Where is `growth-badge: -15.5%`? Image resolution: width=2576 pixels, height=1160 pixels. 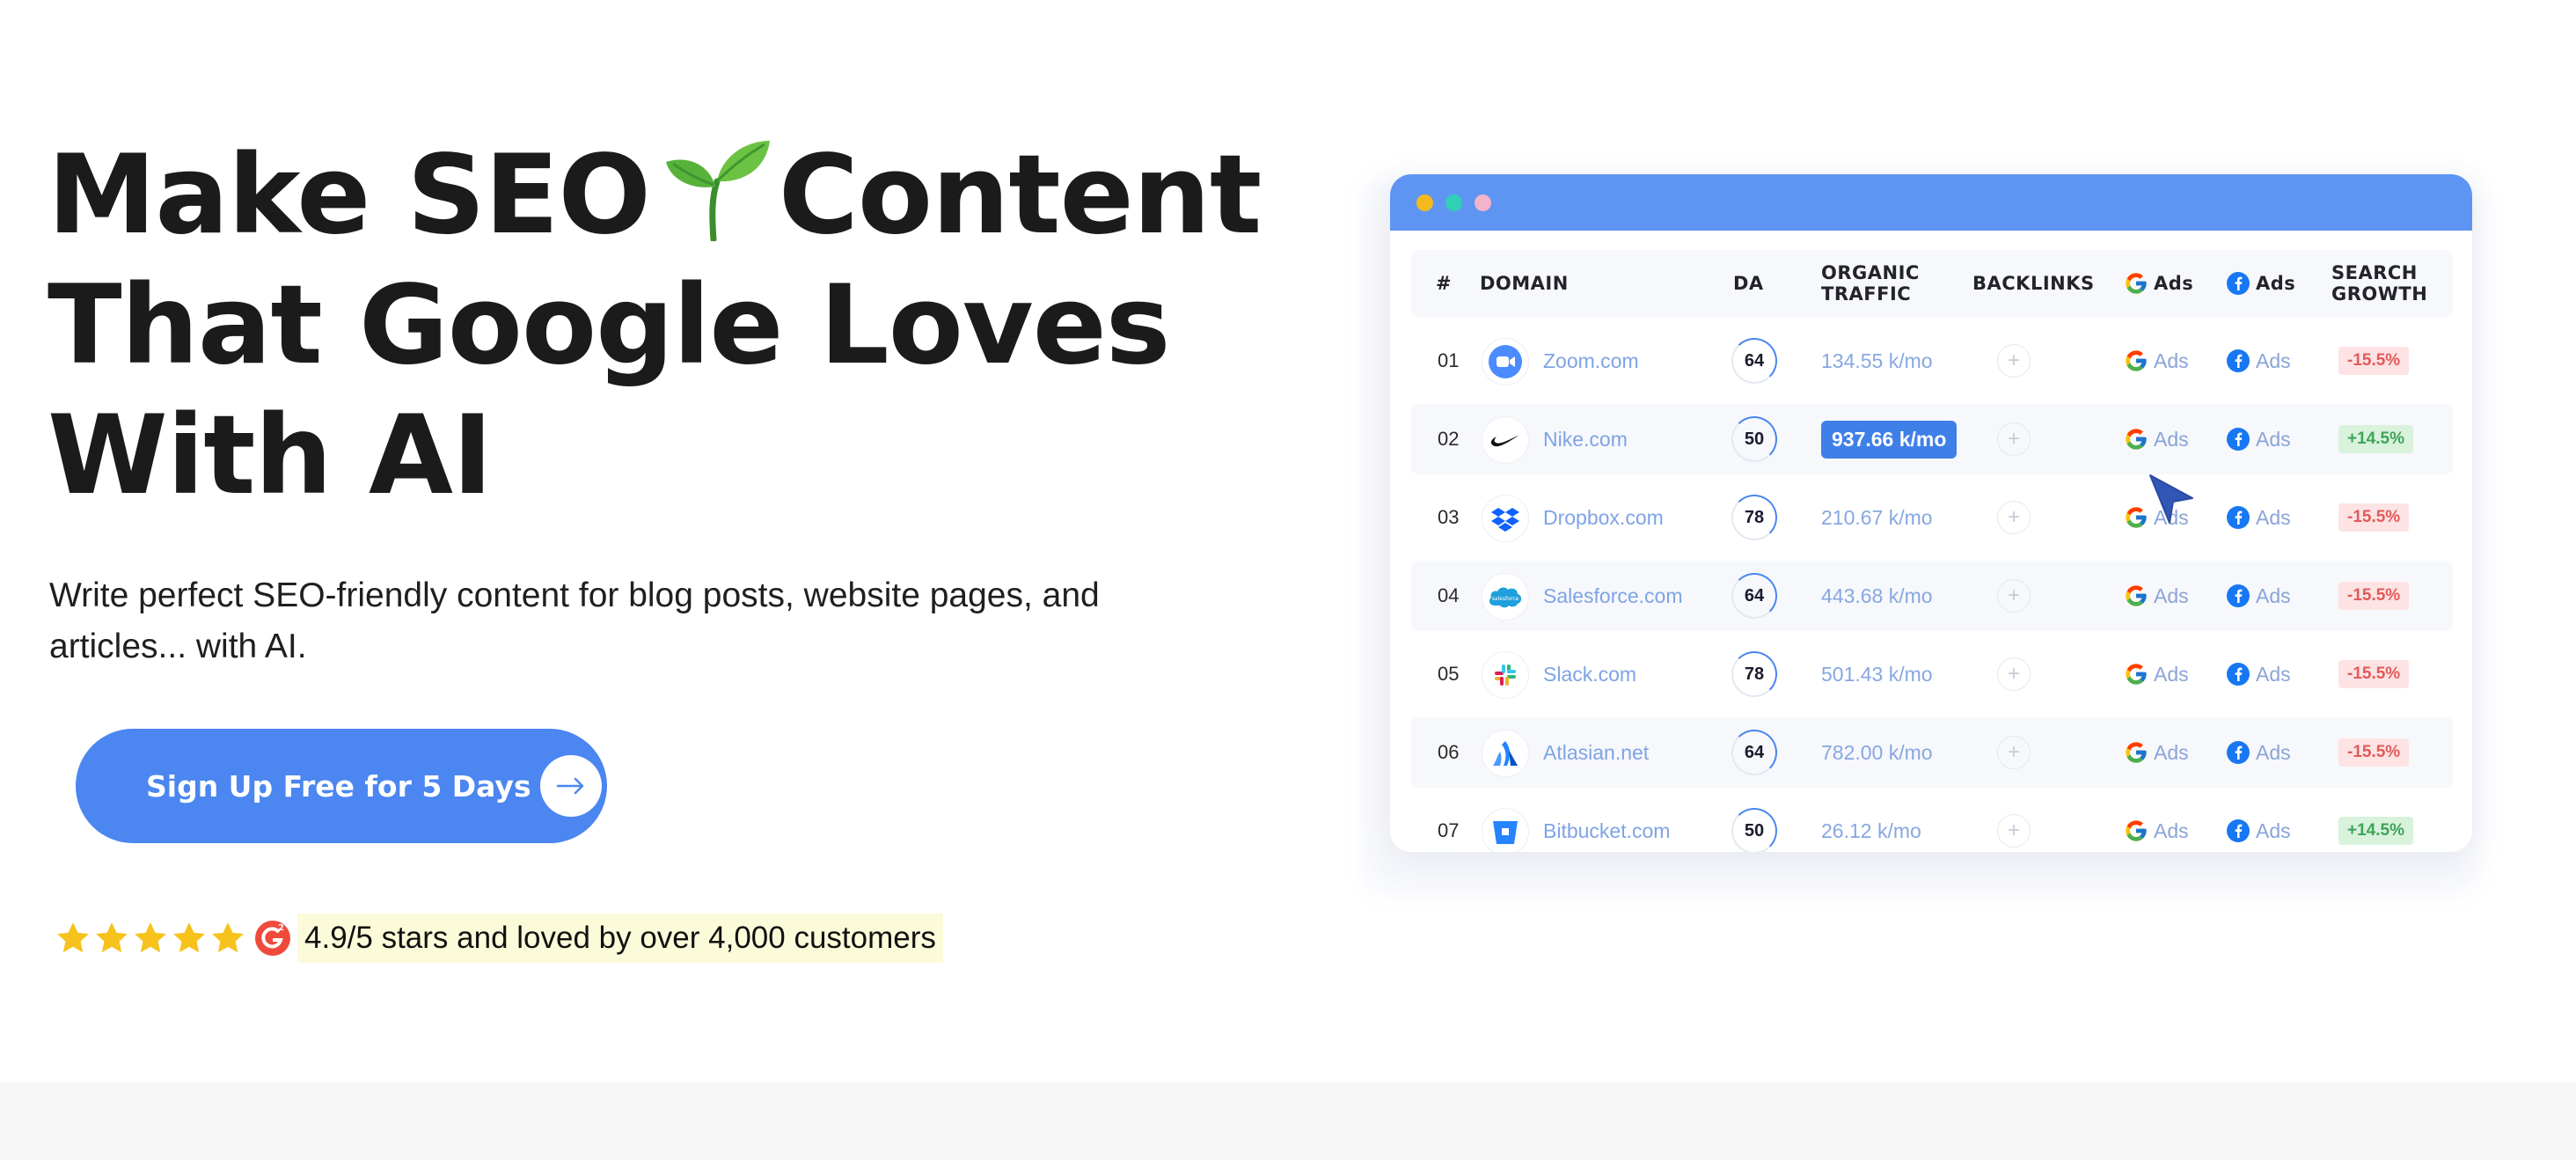 growth-badge: -15.5% is located at coordinates (2374, 674).